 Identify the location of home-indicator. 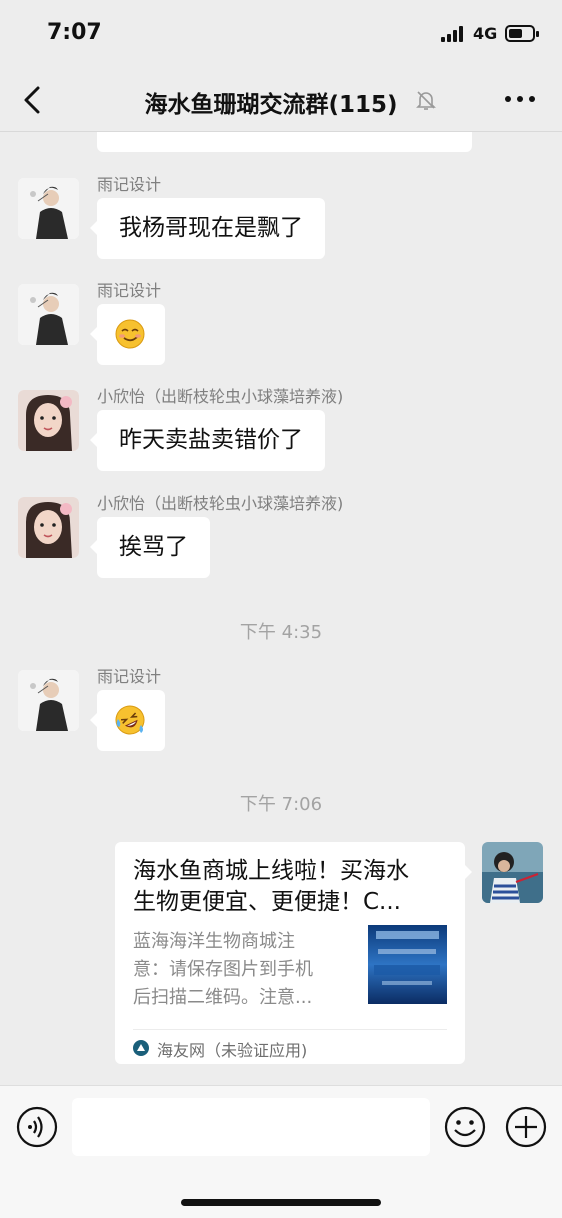
(281, 1202).